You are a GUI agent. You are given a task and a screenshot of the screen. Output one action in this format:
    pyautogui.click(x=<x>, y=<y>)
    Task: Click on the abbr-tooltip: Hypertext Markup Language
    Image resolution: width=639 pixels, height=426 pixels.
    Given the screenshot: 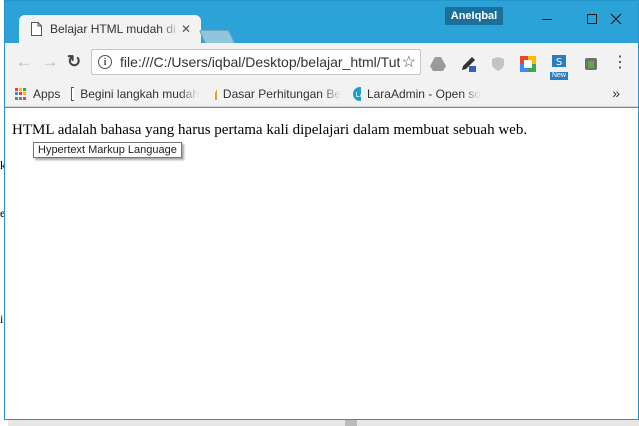 What is the action you would take?
    pyautogui.click(x=107, y=150)
    